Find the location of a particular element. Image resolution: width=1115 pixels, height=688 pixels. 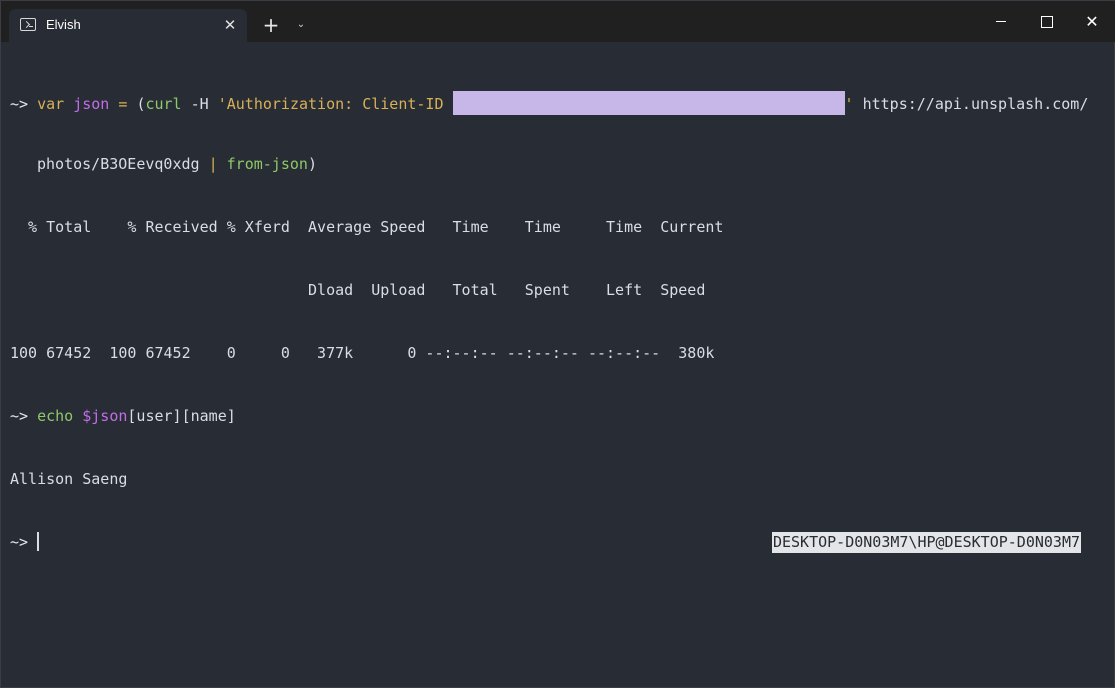

maximize-button is located at coordinates (1046, 21).